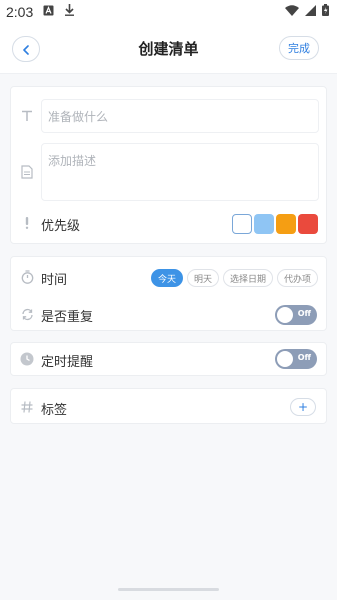  I want to click on clock-icon, so click(27, 359).